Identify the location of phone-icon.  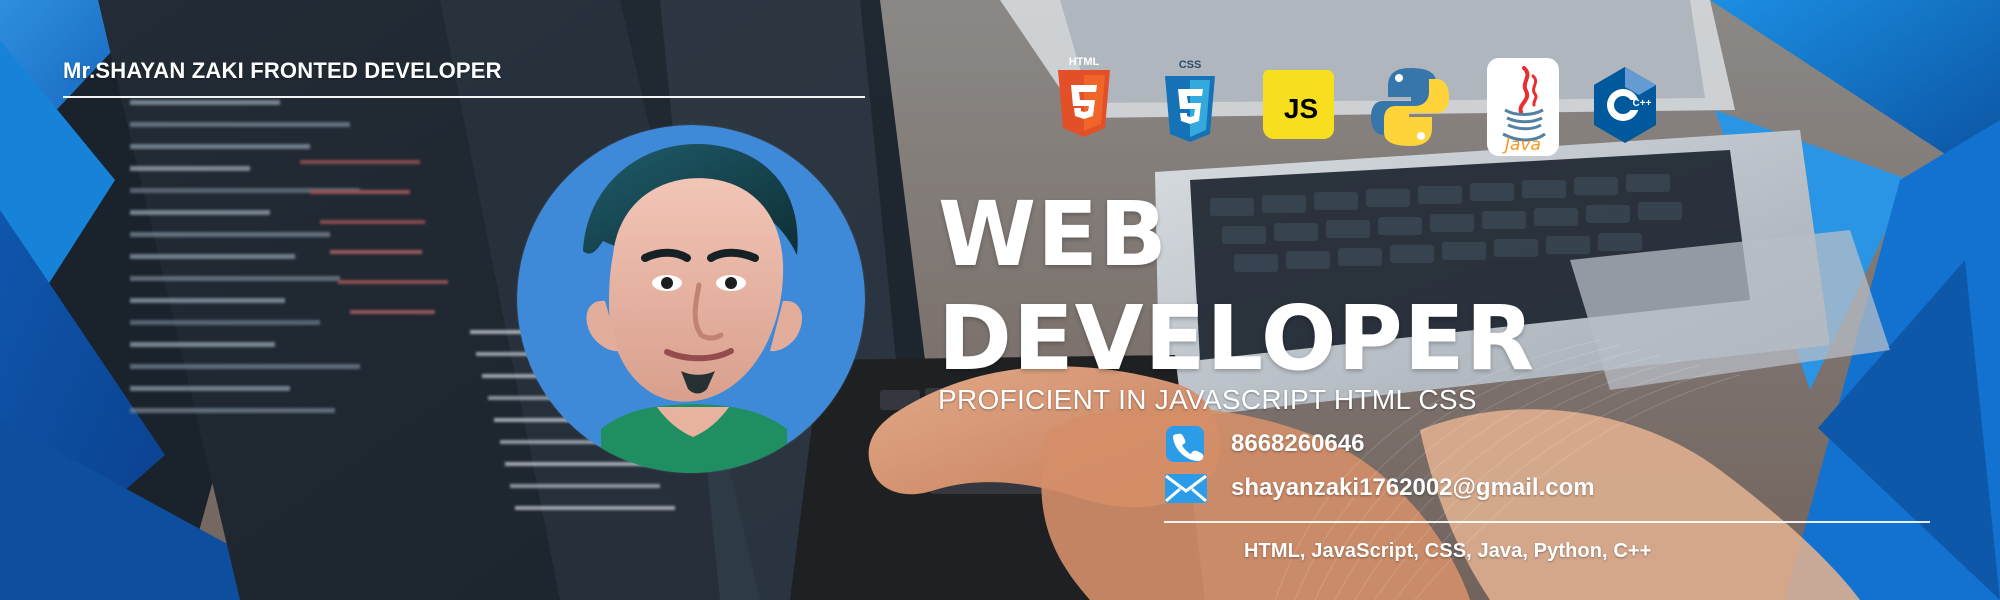
(1185, 444).